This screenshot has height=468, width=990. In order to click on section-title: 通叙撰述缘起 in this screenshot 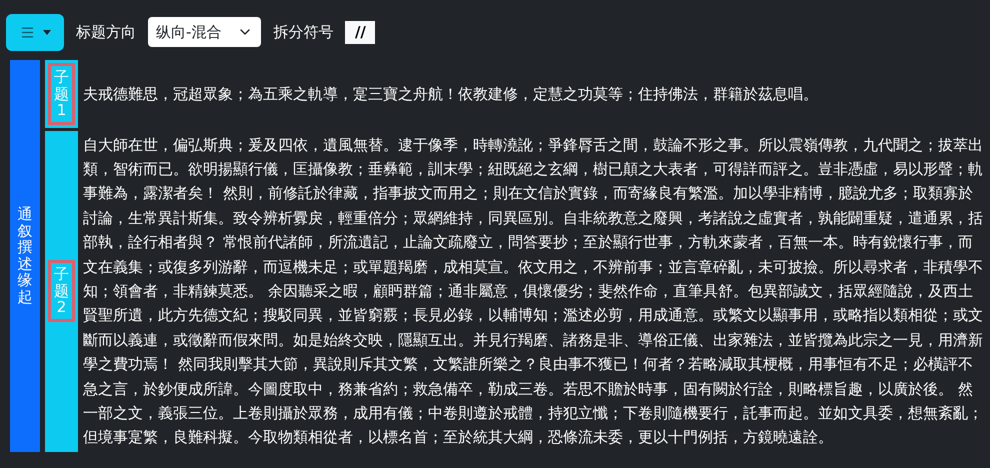, I will do `click(25, 256)`.